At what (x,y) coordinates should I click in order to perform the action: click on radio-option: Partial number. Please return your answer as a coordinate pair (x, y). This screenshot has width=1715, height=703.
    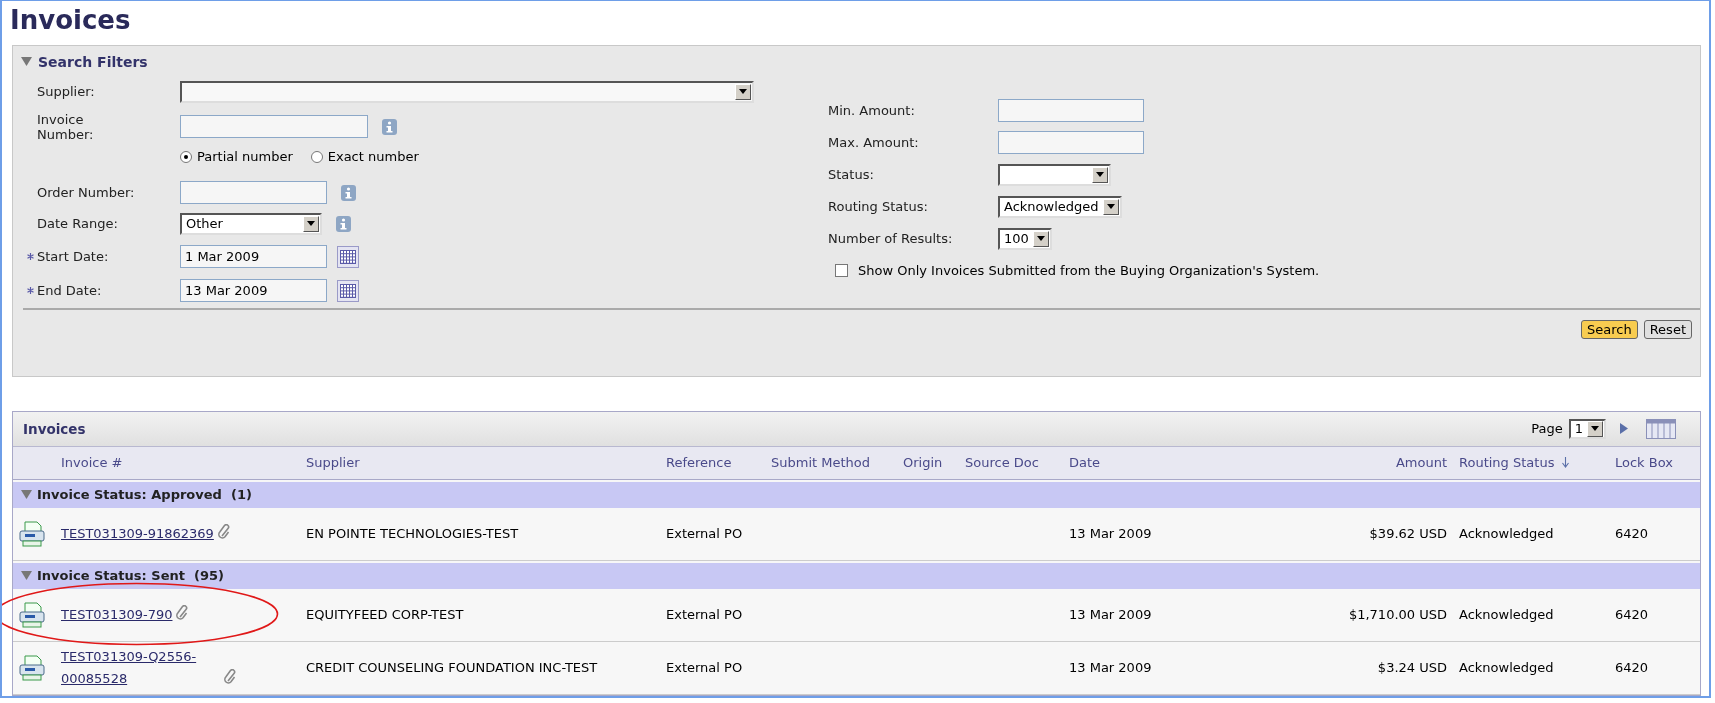
    Looking at the image, I should click on (236, 157).